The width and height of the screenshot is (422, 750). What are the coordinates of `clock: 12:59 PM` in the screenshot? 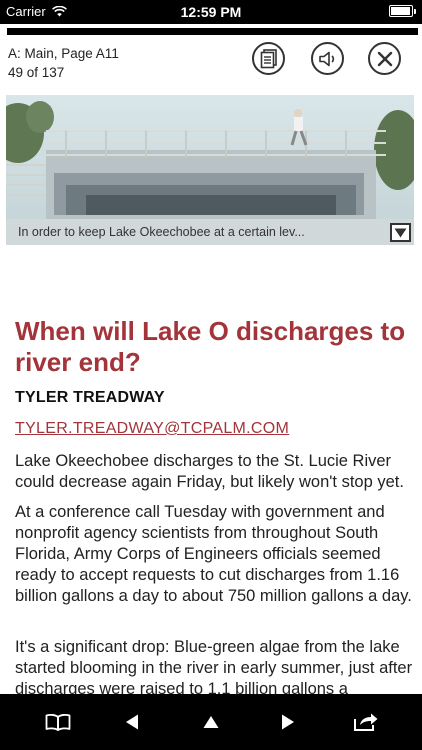 It's located at (211, 12).